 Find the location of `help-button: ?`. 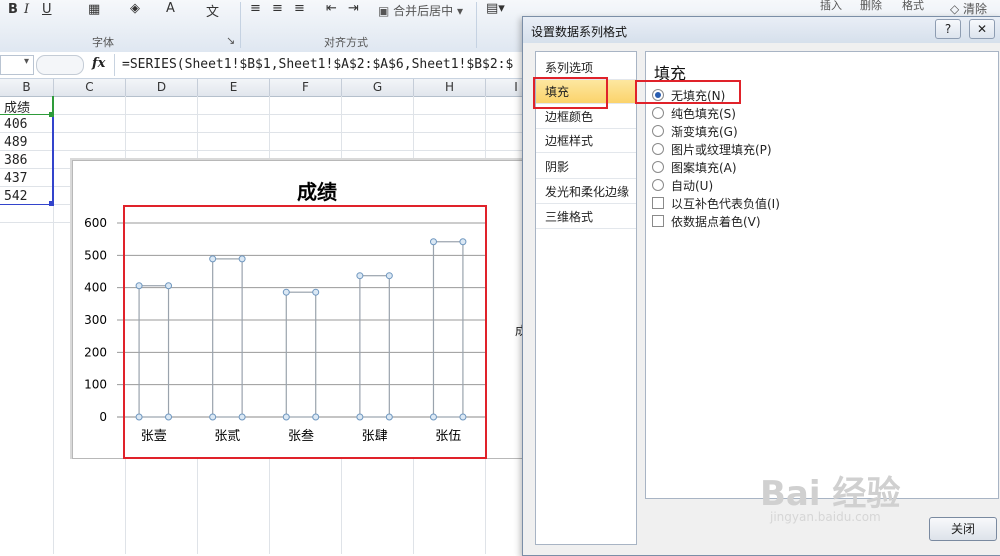

help-button: ? is located at coordinates (948, 29).